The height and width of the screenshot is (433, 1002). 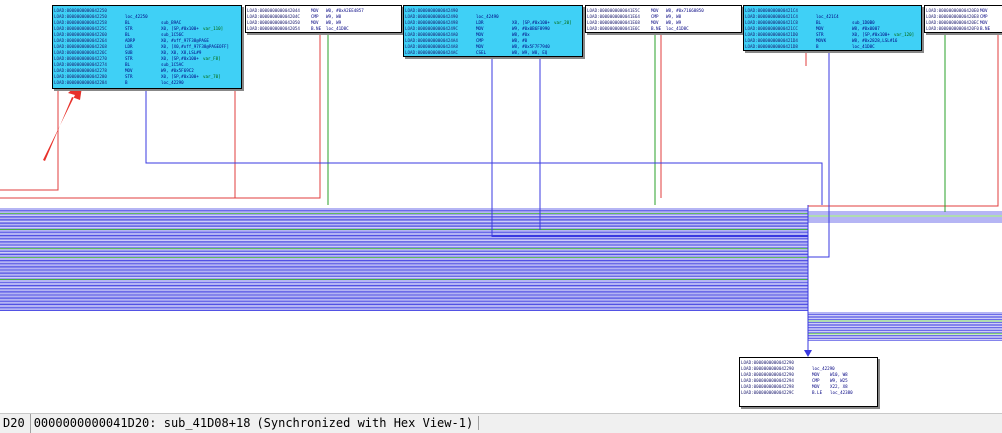 I want to click on asm-line: LOAD:0000000000042284 Bloc_42290, so click(x=147, y=83).